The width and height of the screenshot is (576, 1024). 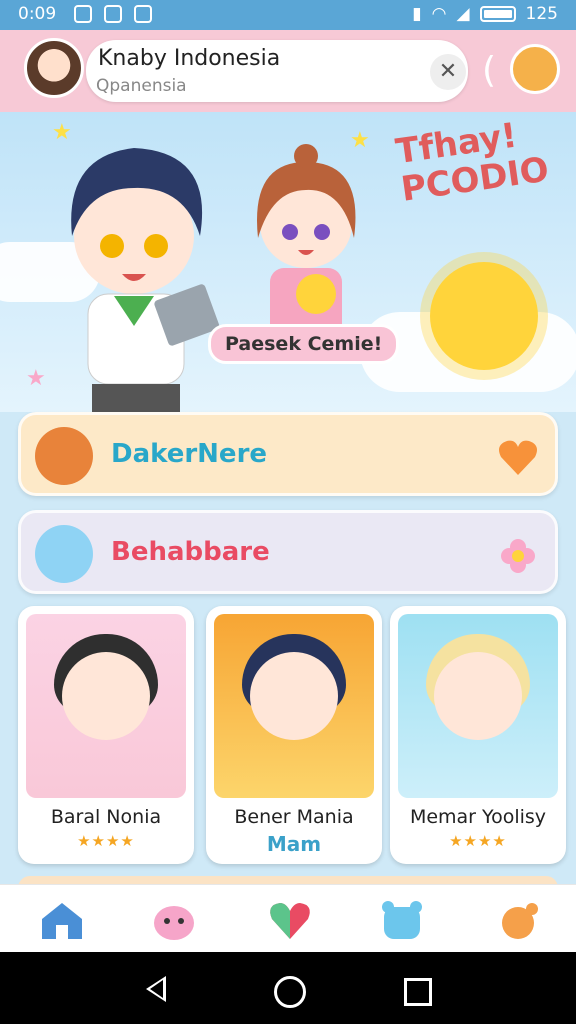 I want to click on blue-bear-icon, so click(x=402, y=920).